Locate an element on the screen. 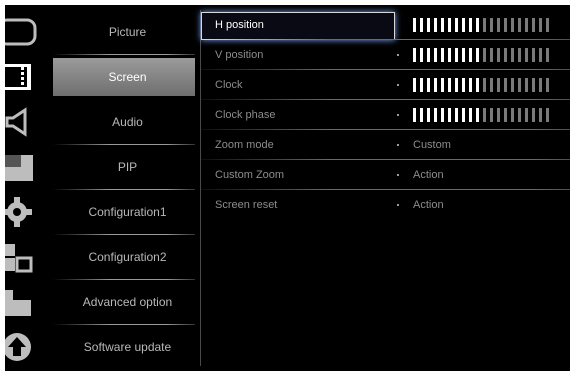 The image size is (574, 377). menu-item-configuration2: Configuration2 is located at coordinates (100, 257).